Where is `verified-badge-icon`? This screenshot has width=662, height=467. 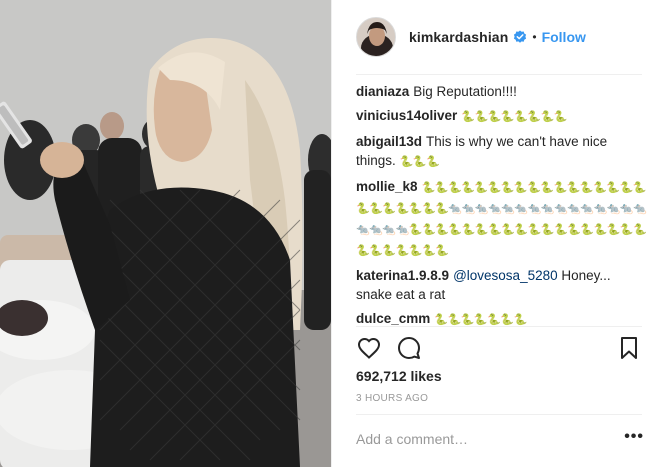
verified-badge-icon is located at coordinates (520, 37).